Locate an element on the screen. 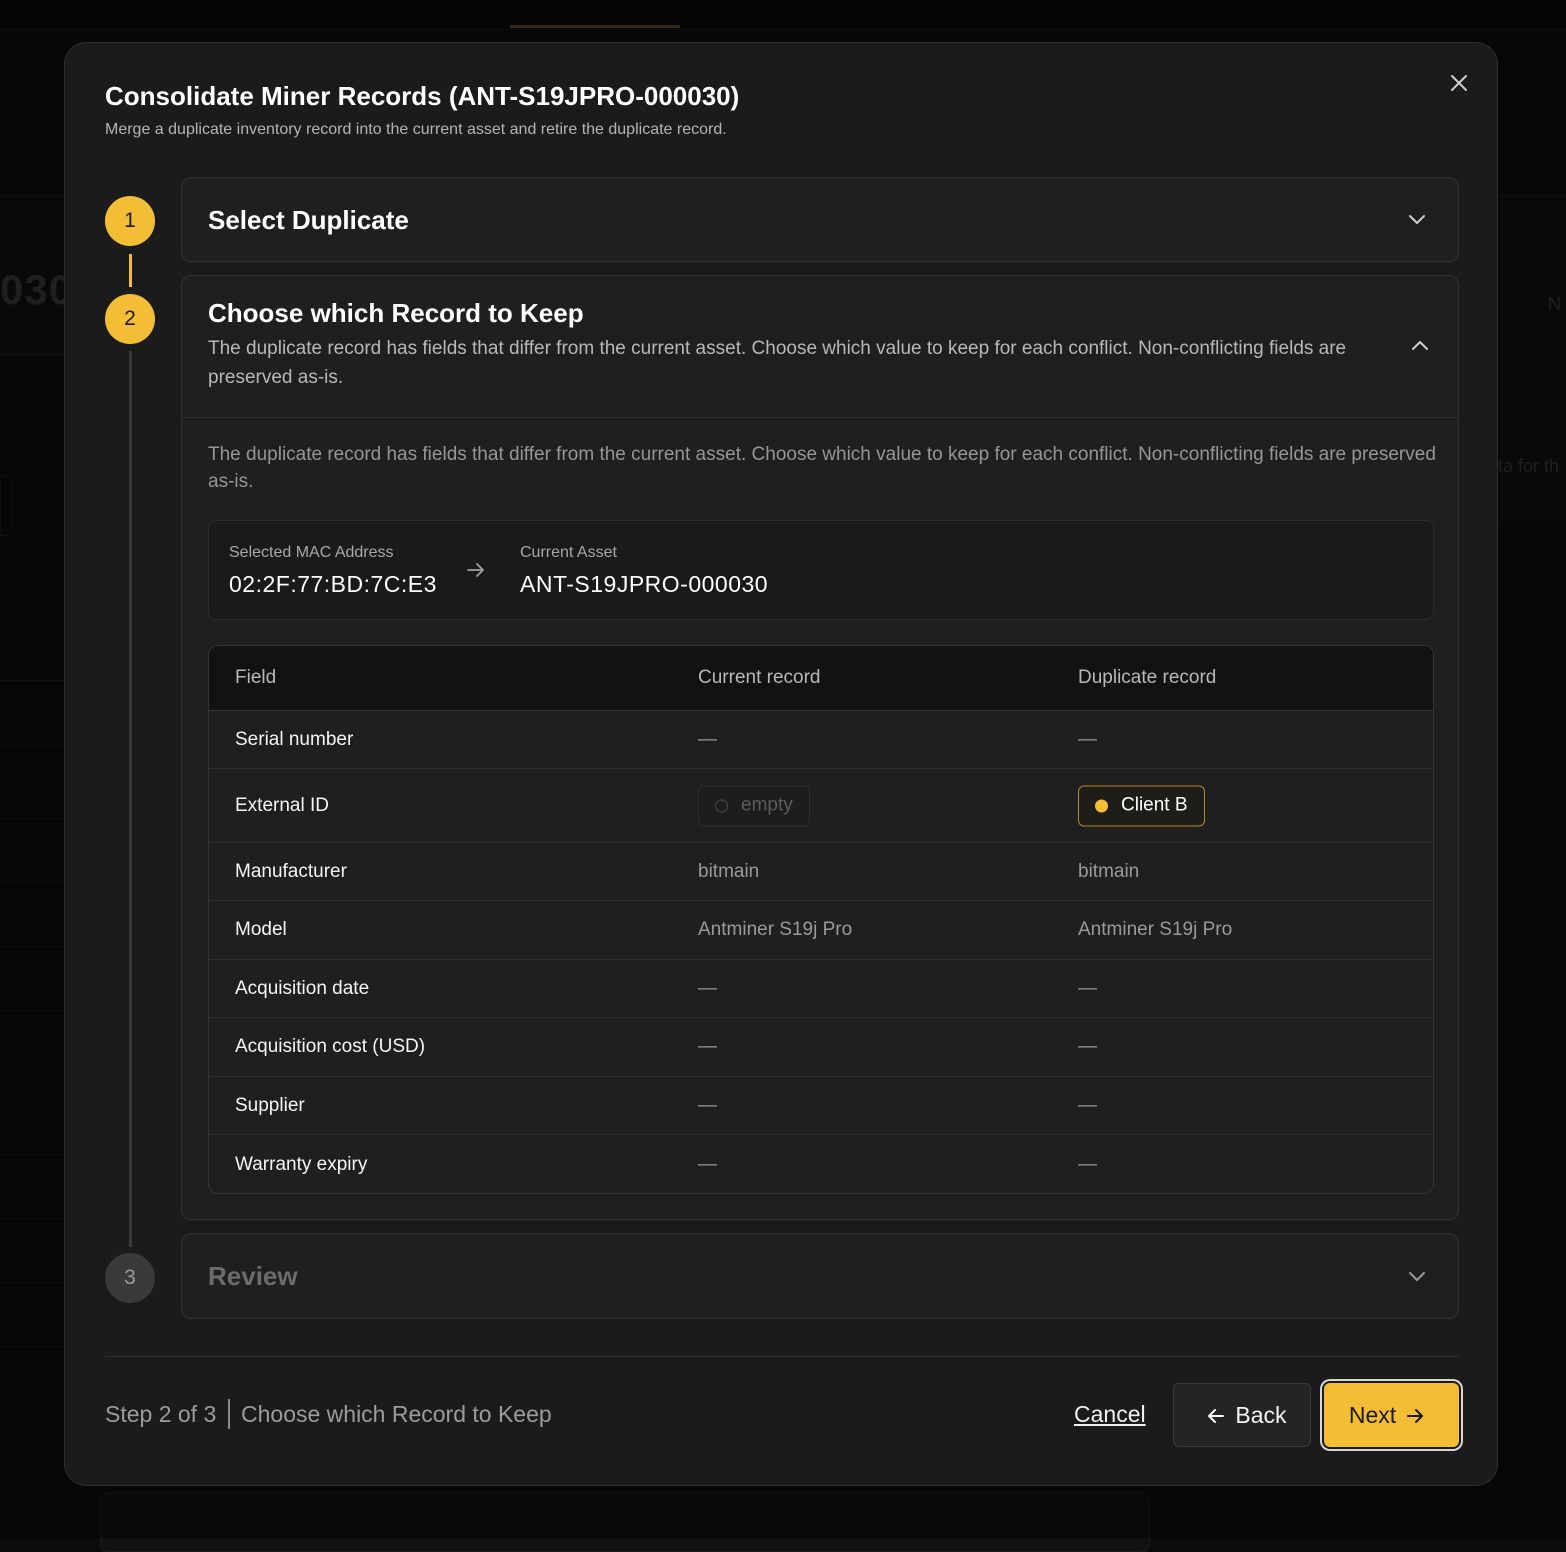 Image resolution: width=1566 pixels, height=1552 pixels. table-row-conflict: External ID empty Client B is located at coordinates (821, 806).